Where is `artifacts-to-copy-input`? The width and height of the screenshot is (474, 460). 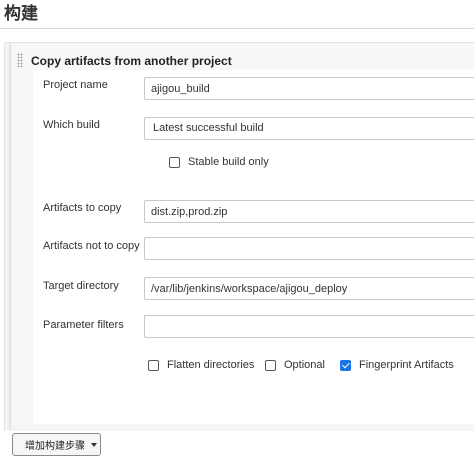 artifacts-to-copy-input is located at coordinates (309, 211).